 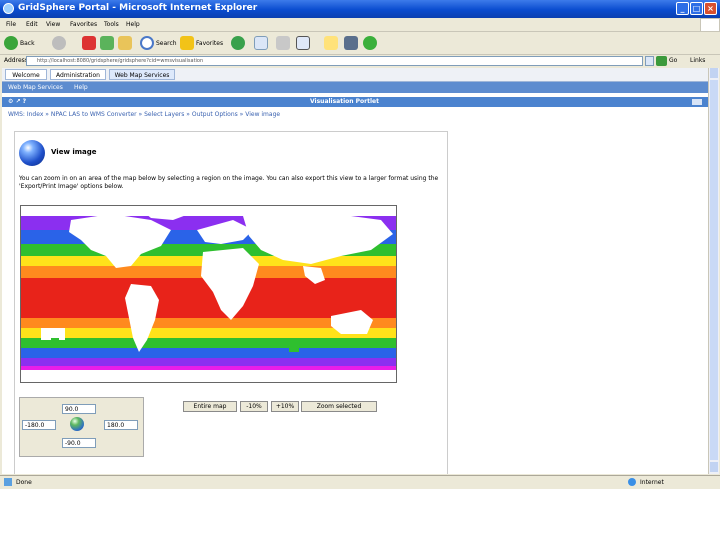 What do you see at coordinates (24, 482) in the screenshot?
I see `status-text: Done` at bounding box center [24, 482].